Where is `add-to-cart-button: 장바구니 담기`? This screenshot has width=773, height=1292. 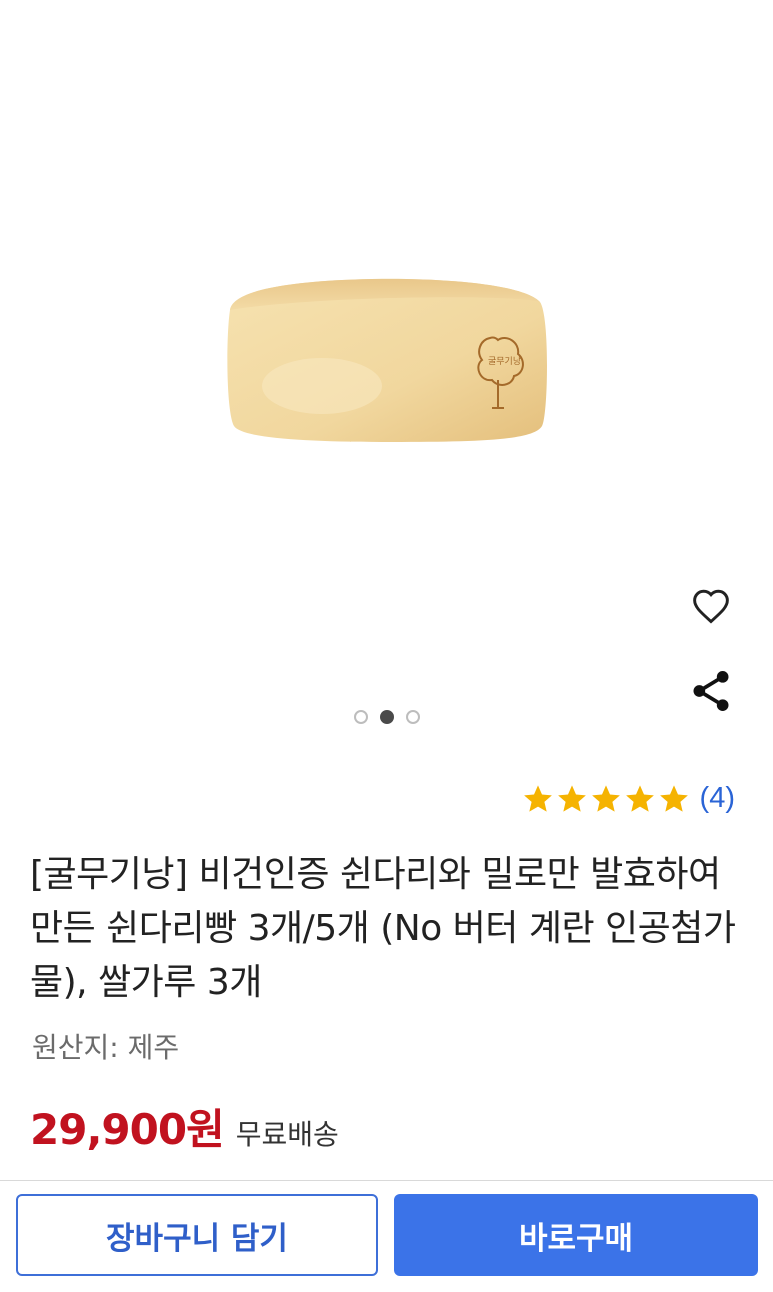
add-to-cart-button: 장바구니 담기 is located at coordinates (197, 1235).